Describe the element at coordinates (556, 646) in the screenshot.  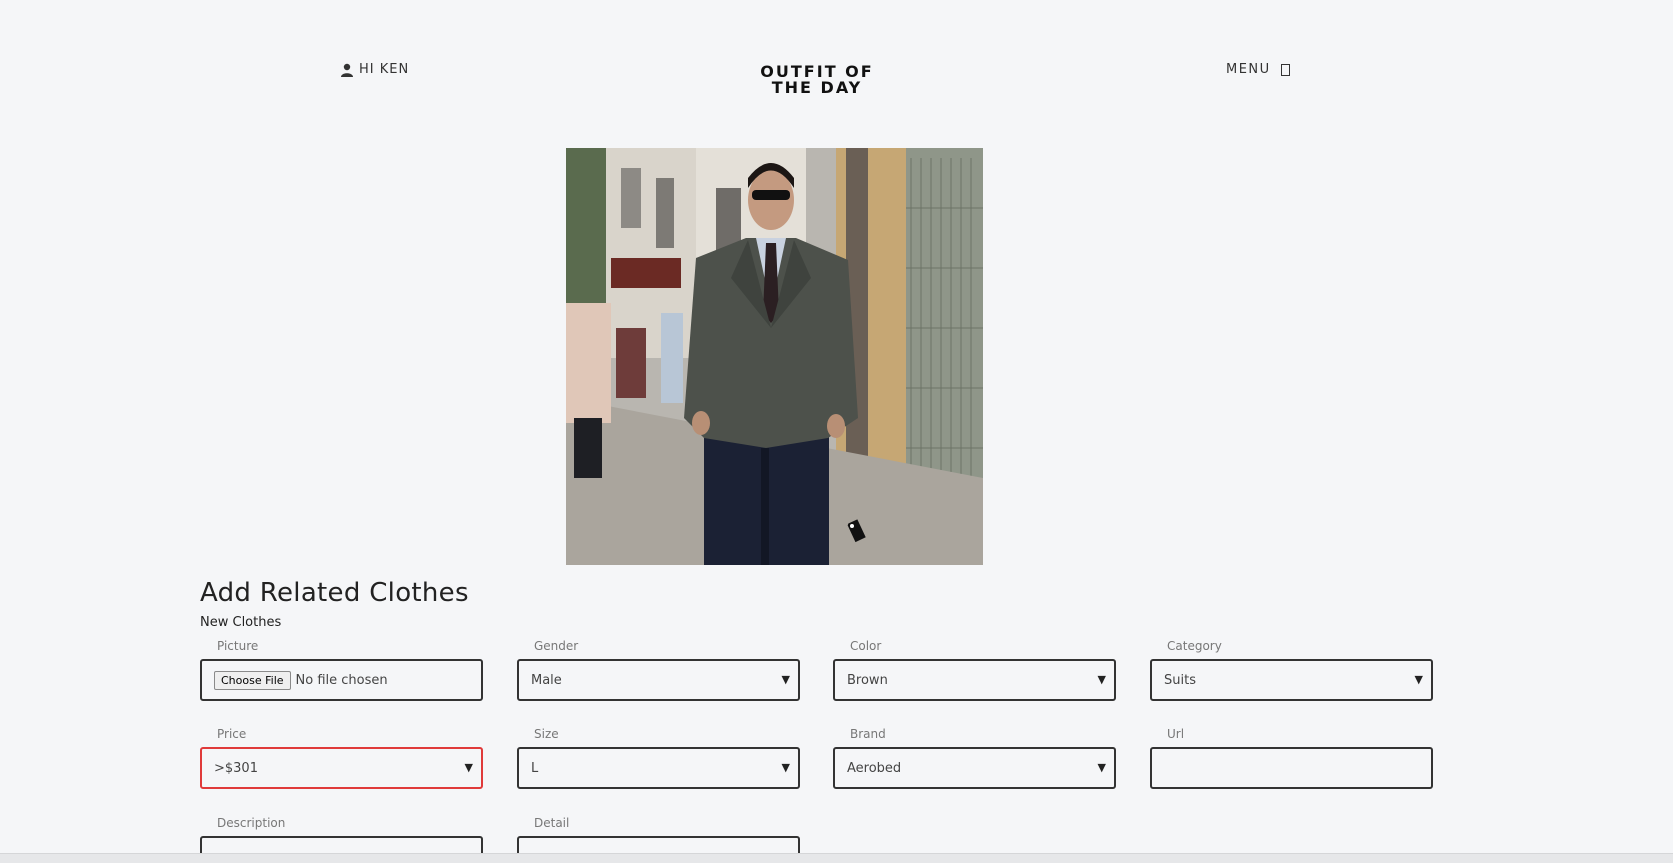
I see `gender-label: Gender` at that location.